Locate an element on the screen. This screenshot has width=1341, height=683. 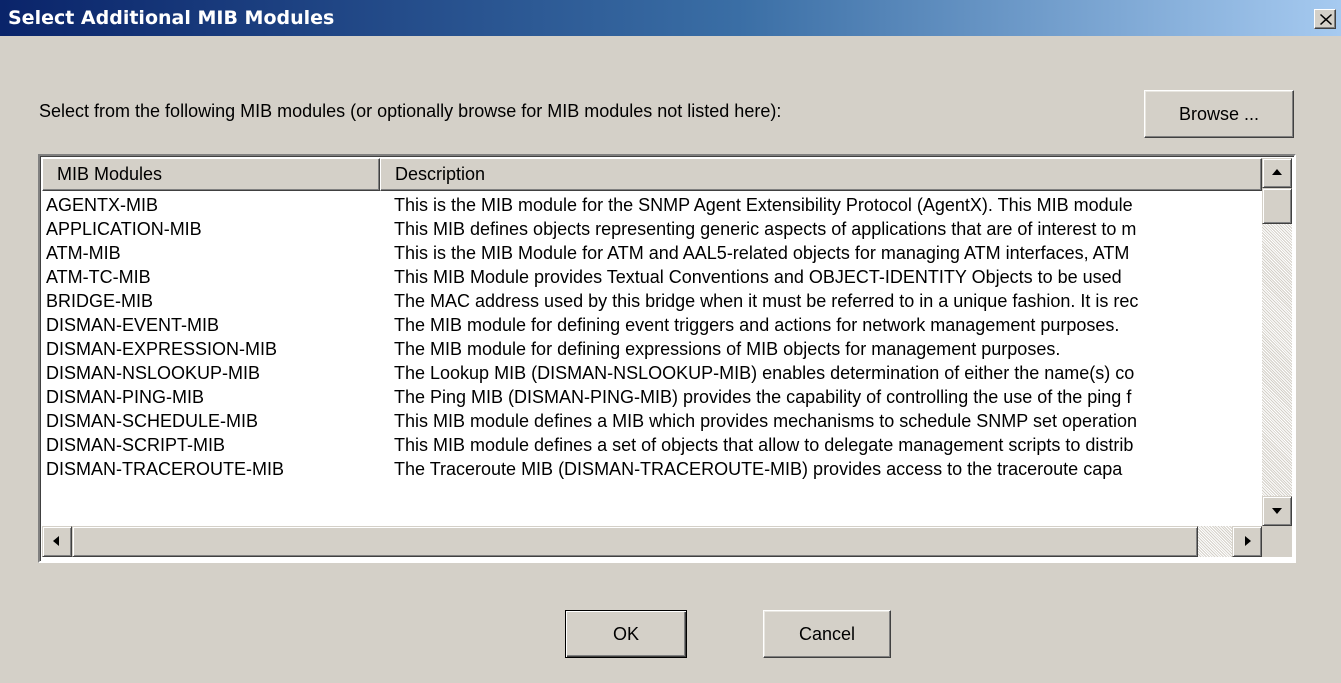
arrow-left-icon is located at coordinates (56, 541).